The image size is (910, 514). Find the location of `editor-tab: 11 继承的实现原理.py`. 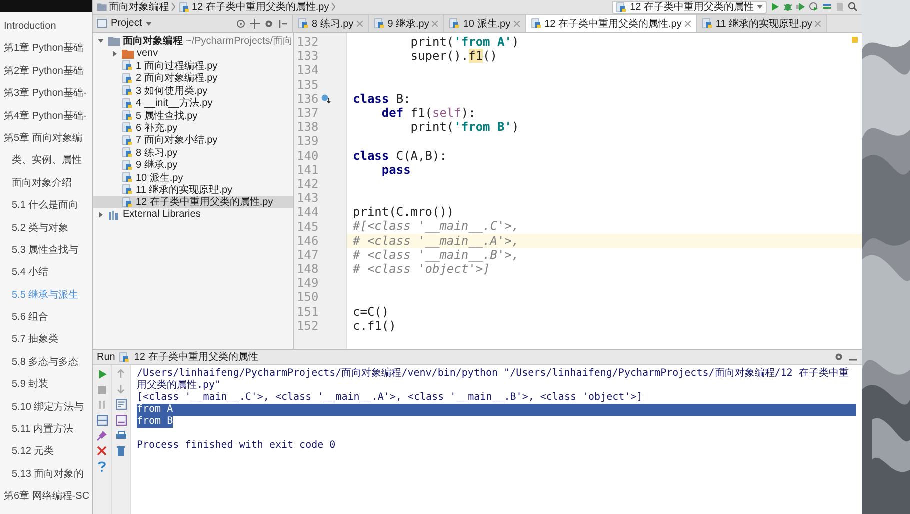

editor-tab: 11 继承的实现原理.py is located at coordinates (762, 23).